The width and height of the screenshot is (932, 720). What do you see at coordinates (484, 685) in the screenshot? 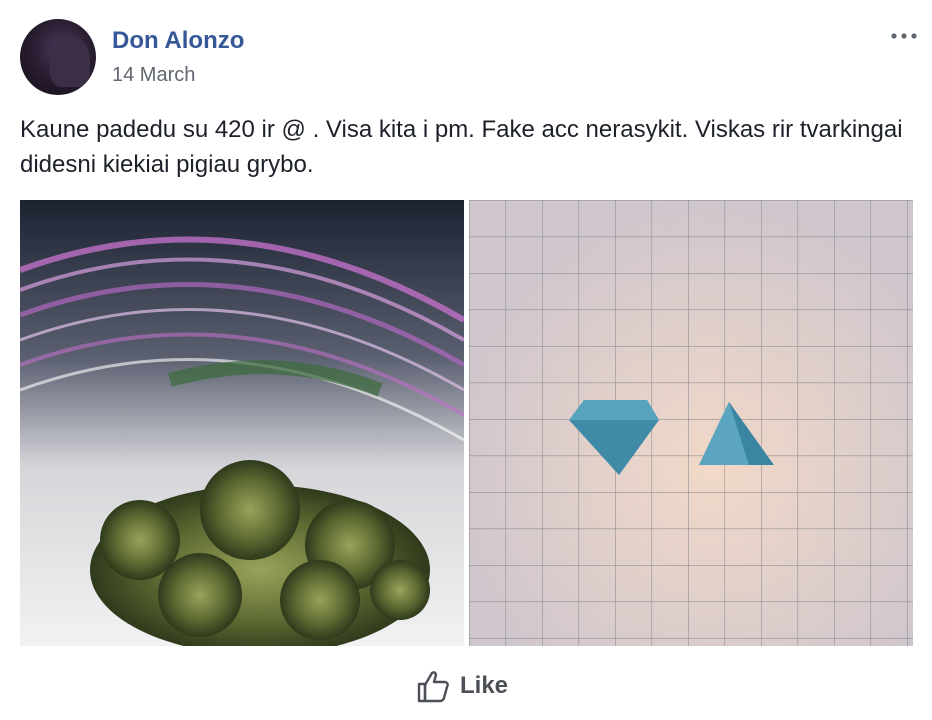
I see `like-label: Like` at bounding box center [484, 685].